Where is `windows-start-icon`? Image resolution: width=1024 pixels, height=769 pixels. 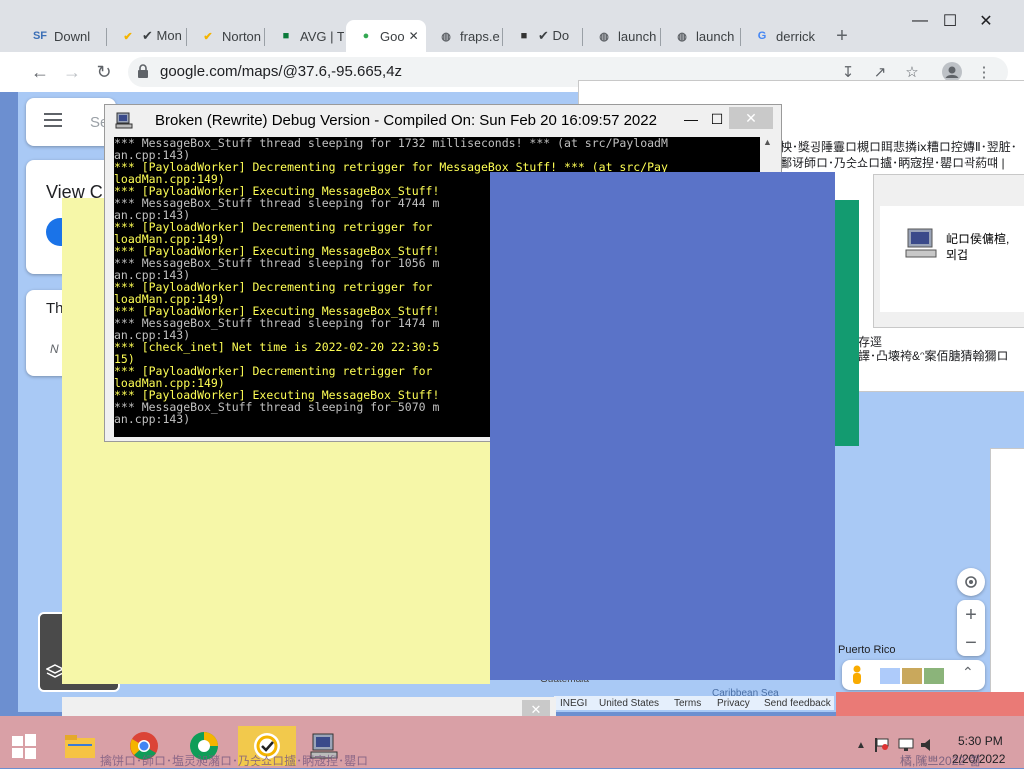 windows-start-icon is located at coordinates (24, 746).